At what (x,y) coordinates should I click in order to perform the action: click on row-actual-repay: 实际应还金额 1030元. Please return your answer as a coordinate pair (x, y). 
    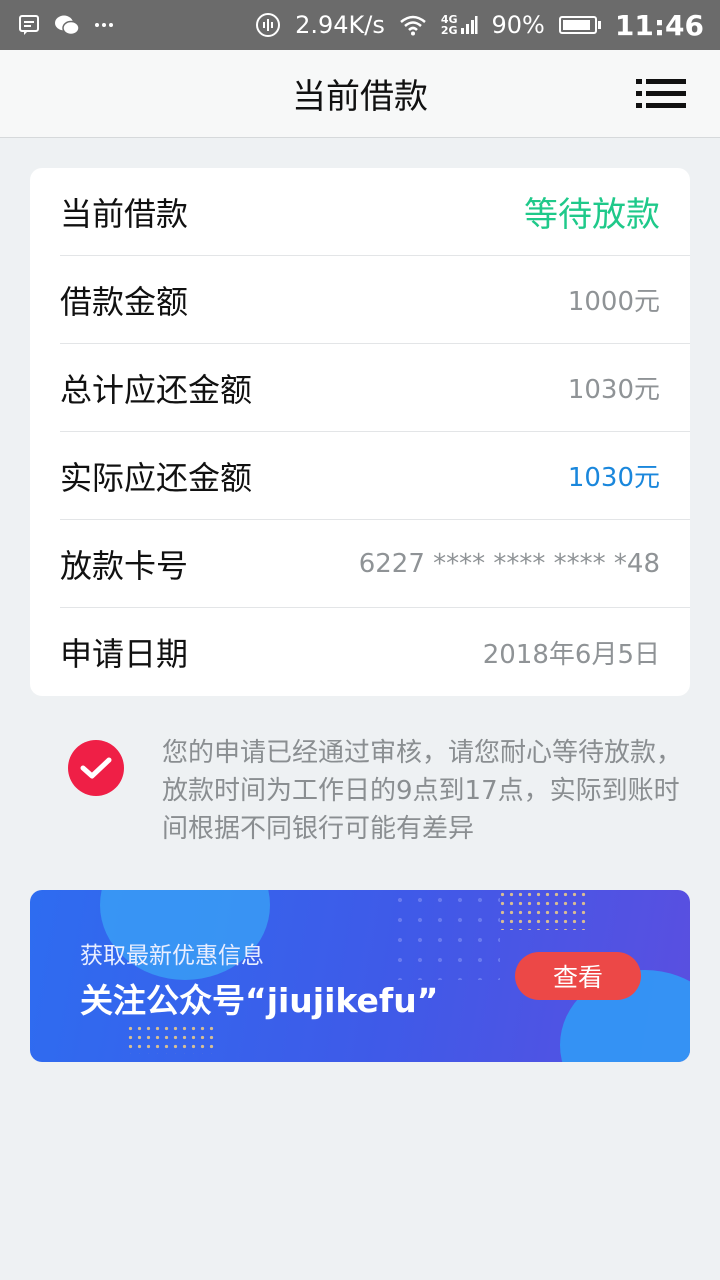
    Looking at the image, I should click on (375, 476).